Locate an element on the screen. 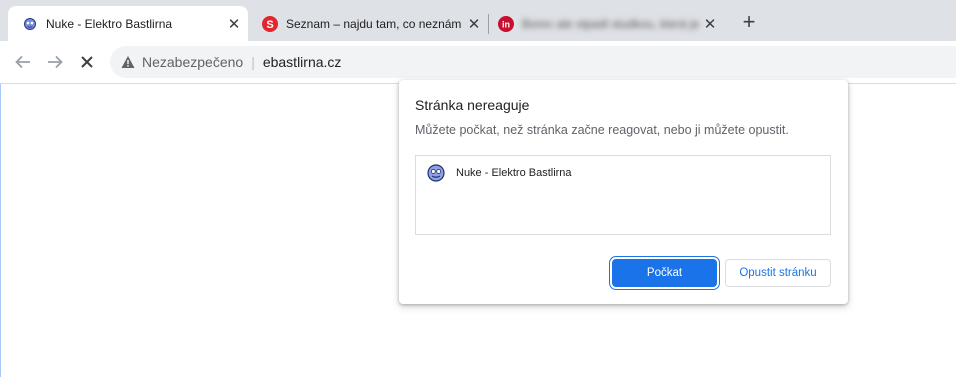 The width and height of the screenshot is (956, 377). list-item: Nuke - Elektro Bastlirna is located at coordinates (499, 173).